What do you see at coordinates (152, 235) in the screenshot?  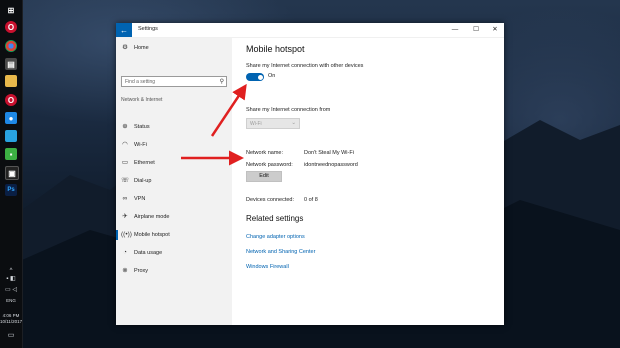 I see `sidebar-item-label: Mobile hotspot` at bounding box center [152, 235].